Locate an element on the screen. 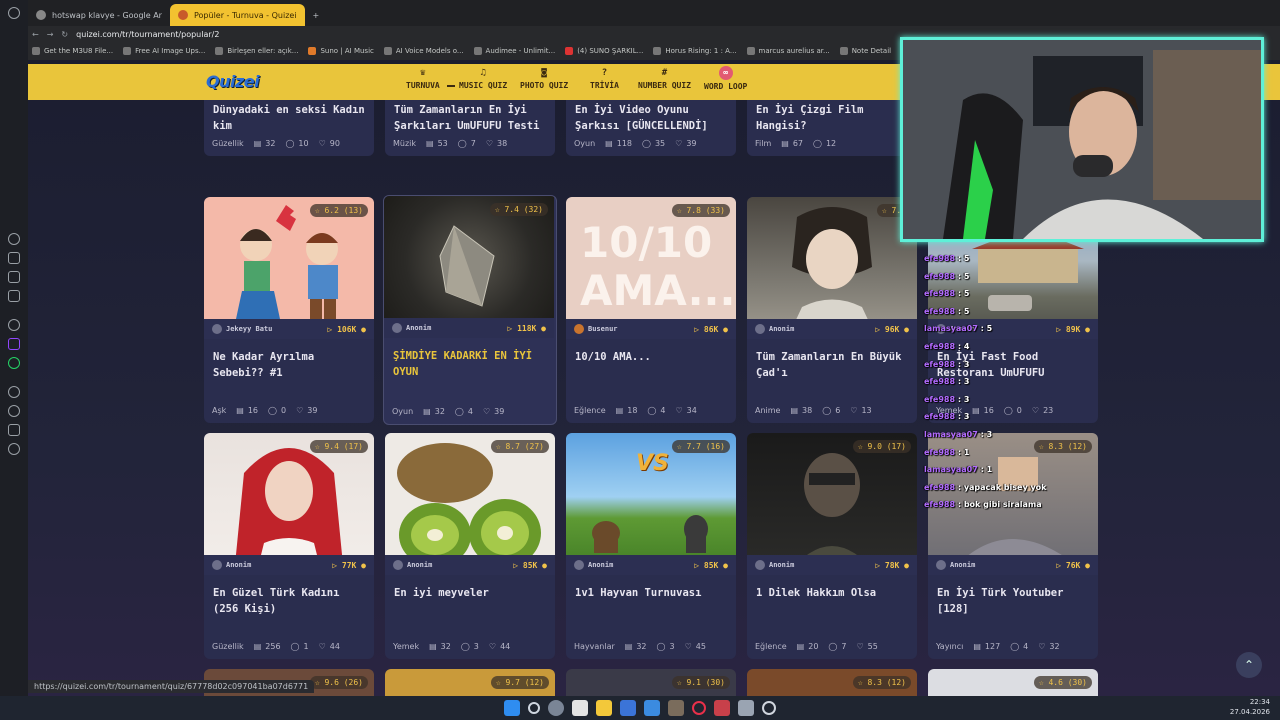 This screenshot has height=720, width=1280. rating-badge: ☆ 7.8 (33) is located at coordinates (700, 210).